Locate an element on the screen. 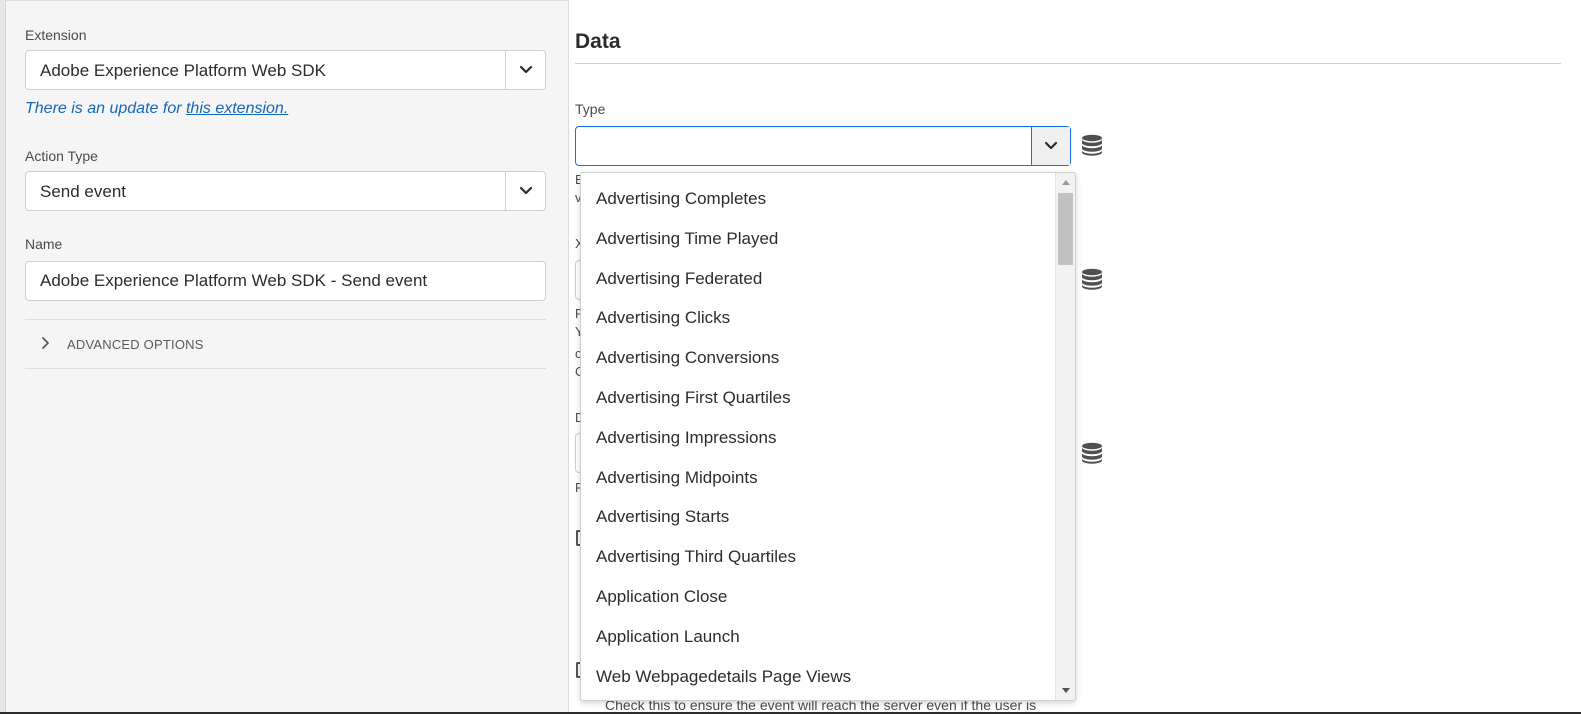 This screenshot has width=1581, height=714. type-option: Advertising First Quartiles is located at coordinates (828, 398).